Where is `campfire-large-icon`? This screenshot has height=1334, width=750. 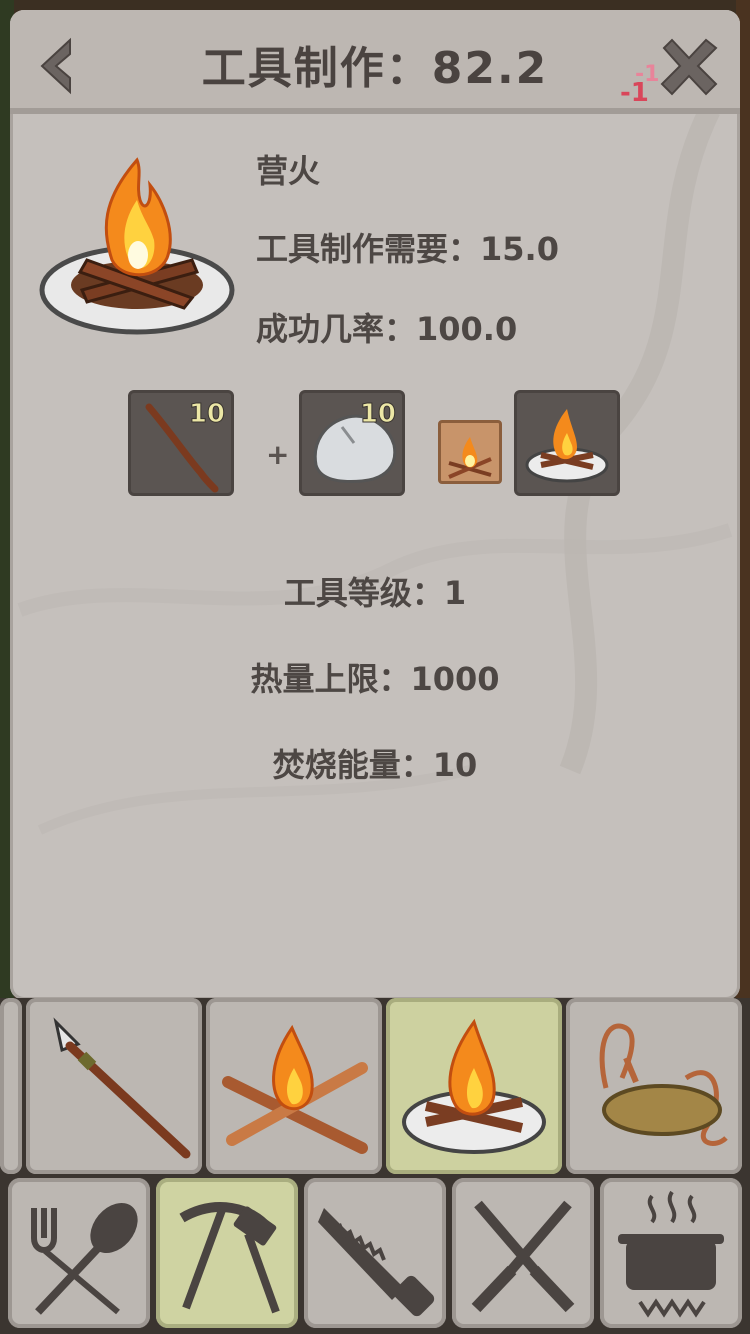 campfire-large-icon is located at coordinates (137, 246).